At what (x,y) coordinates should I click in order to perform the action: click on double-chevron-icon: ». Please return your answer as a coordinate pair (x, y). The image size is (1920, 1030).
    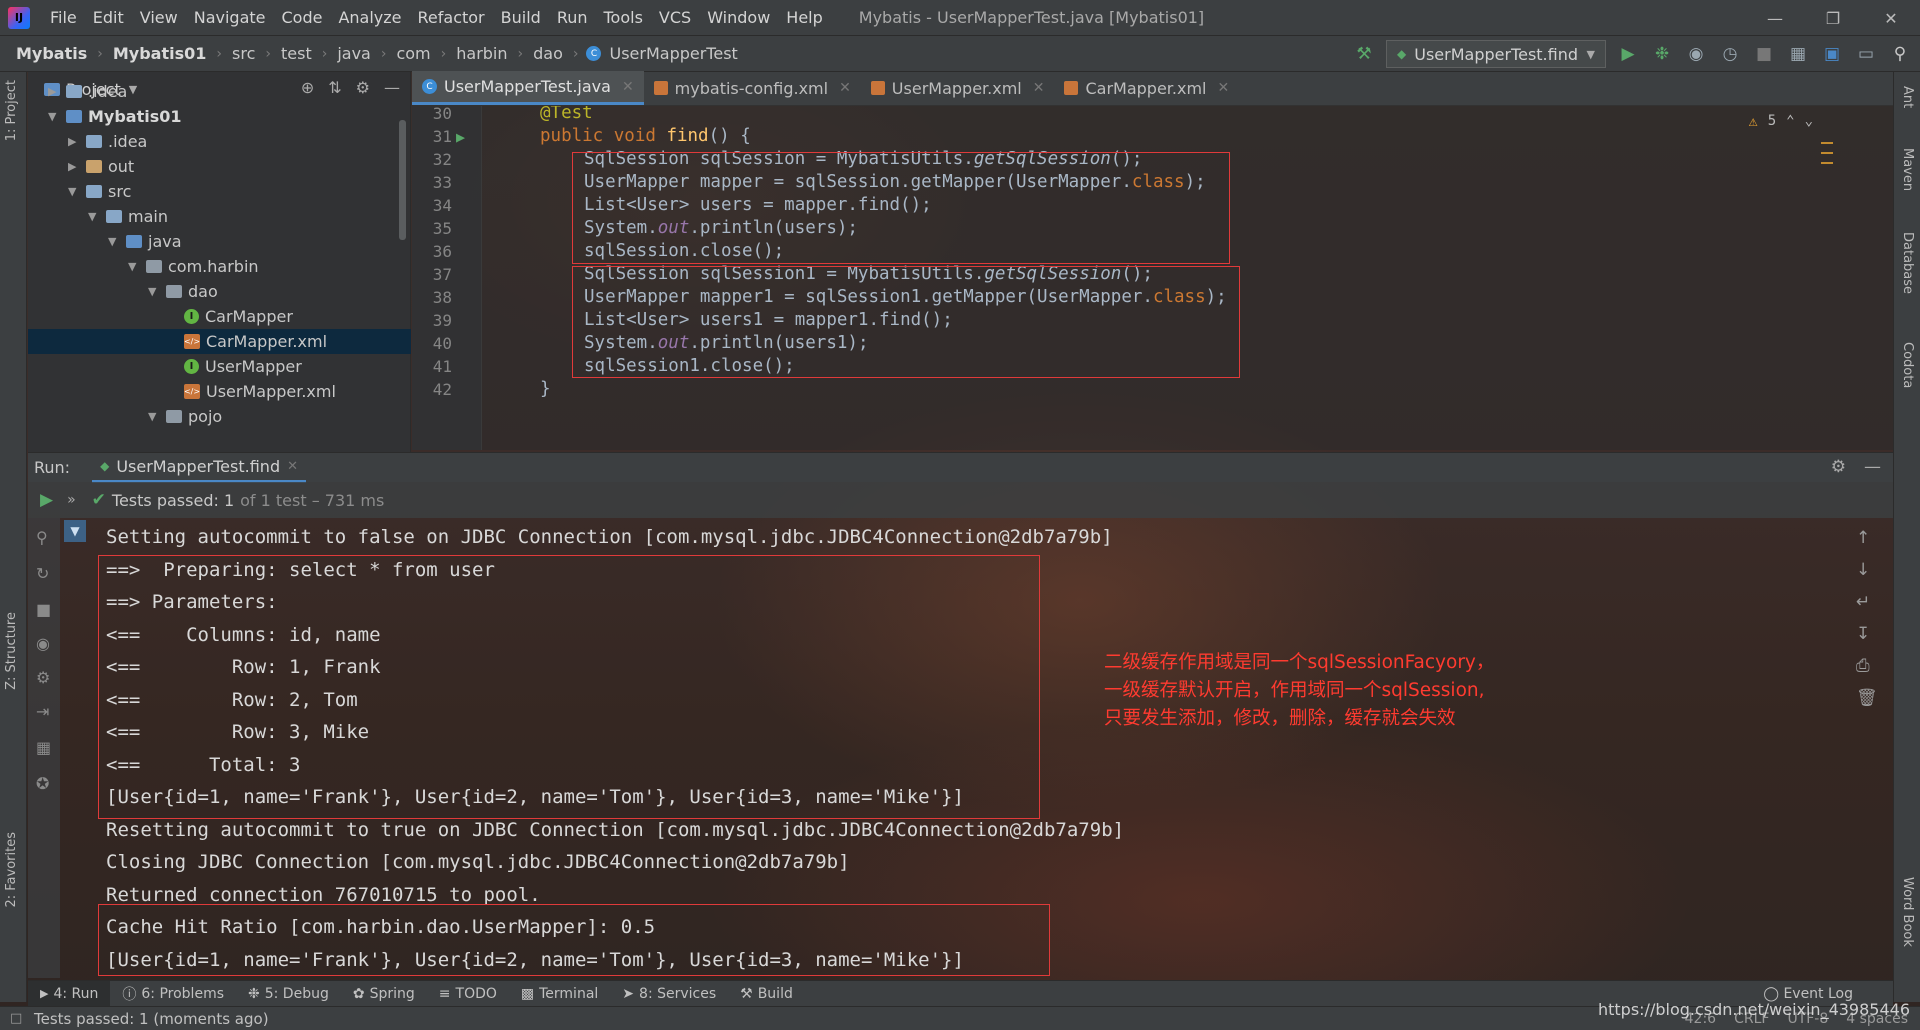
    Looking at the image, I should click on (71, 500).